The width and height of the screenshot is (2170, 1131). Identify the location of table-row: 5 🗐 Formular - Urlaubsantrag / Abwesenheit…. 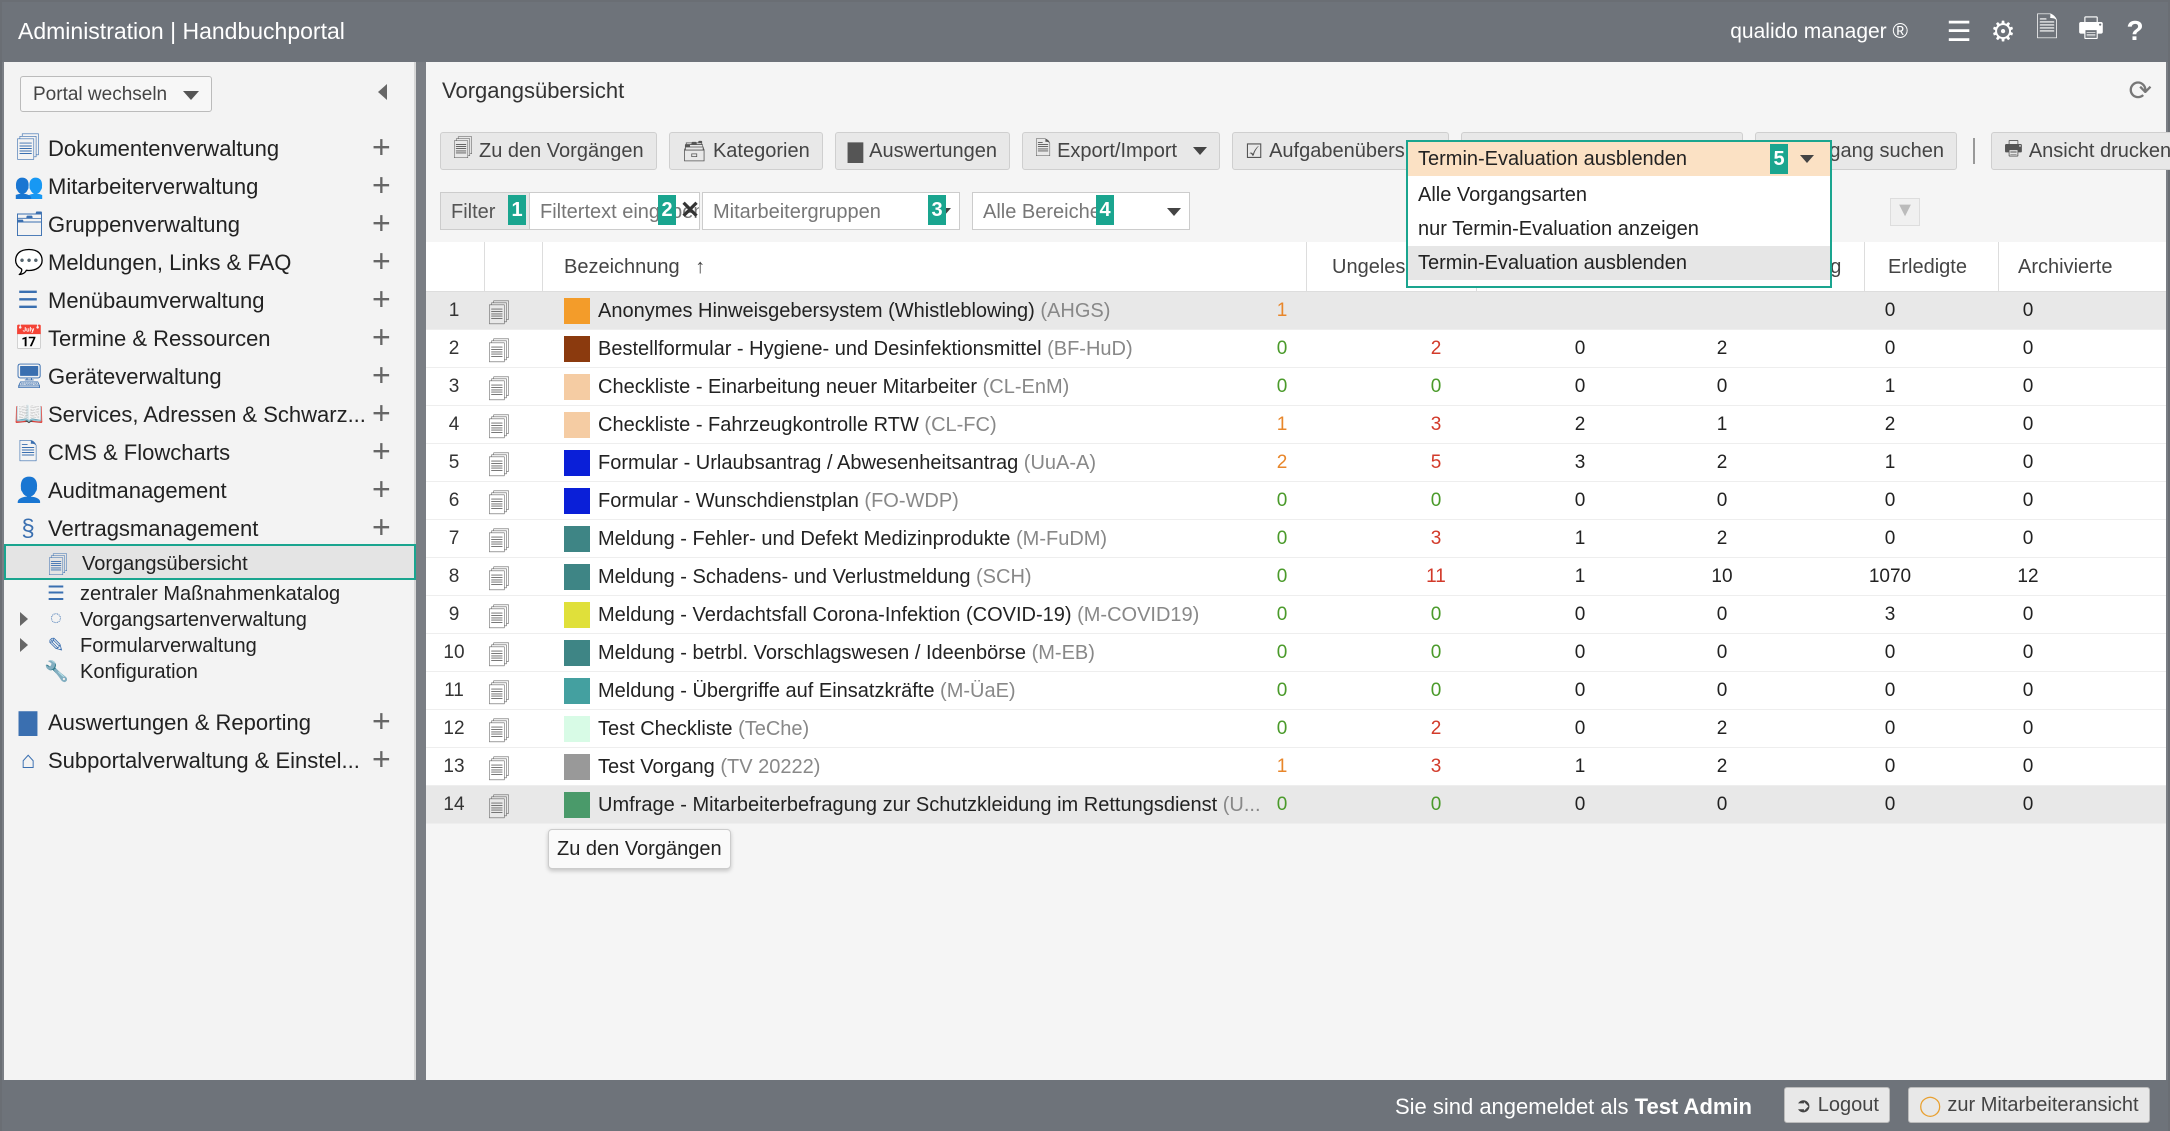
(1296, 463).